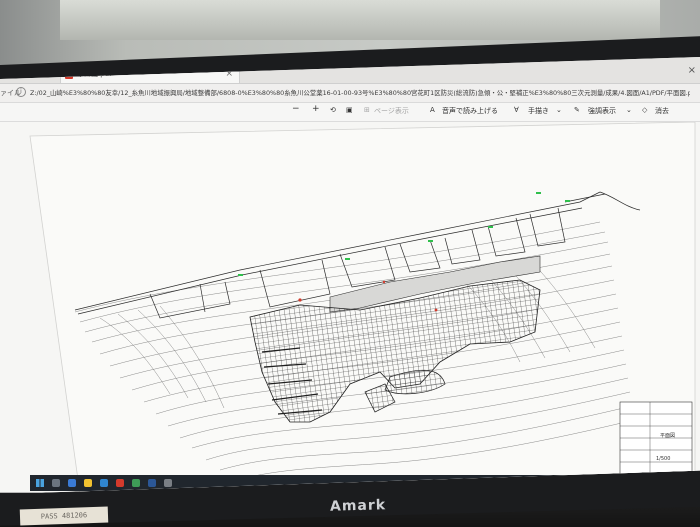 The height and width of the screenshot is (527, 700). I want to click on title-block-scale: 1/500, so click(663, 459).